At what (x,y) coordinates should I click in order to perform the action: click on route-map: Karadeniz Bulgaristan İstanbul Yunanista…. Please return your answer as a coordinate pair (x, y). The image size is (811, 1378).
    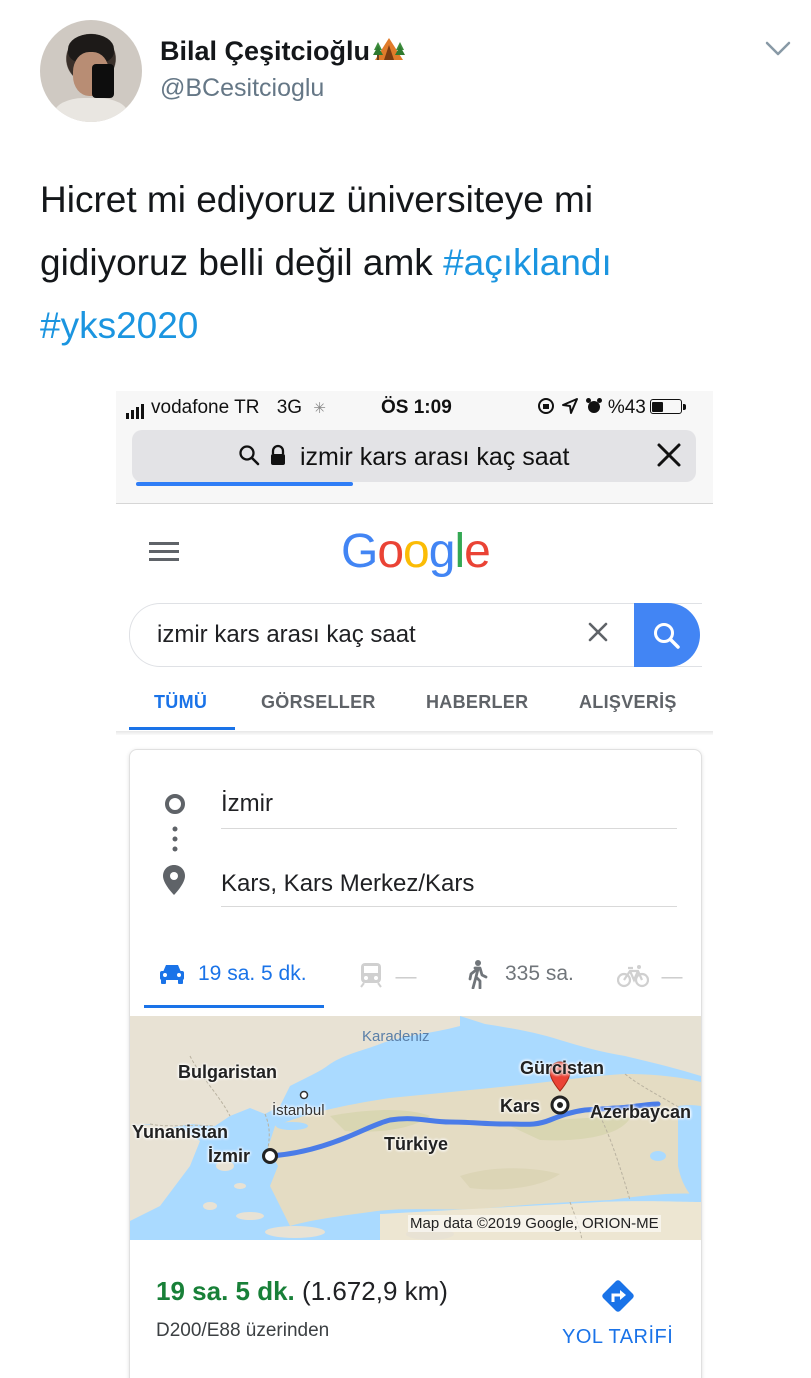
    Looking at the image, I should click on (415, 1128).